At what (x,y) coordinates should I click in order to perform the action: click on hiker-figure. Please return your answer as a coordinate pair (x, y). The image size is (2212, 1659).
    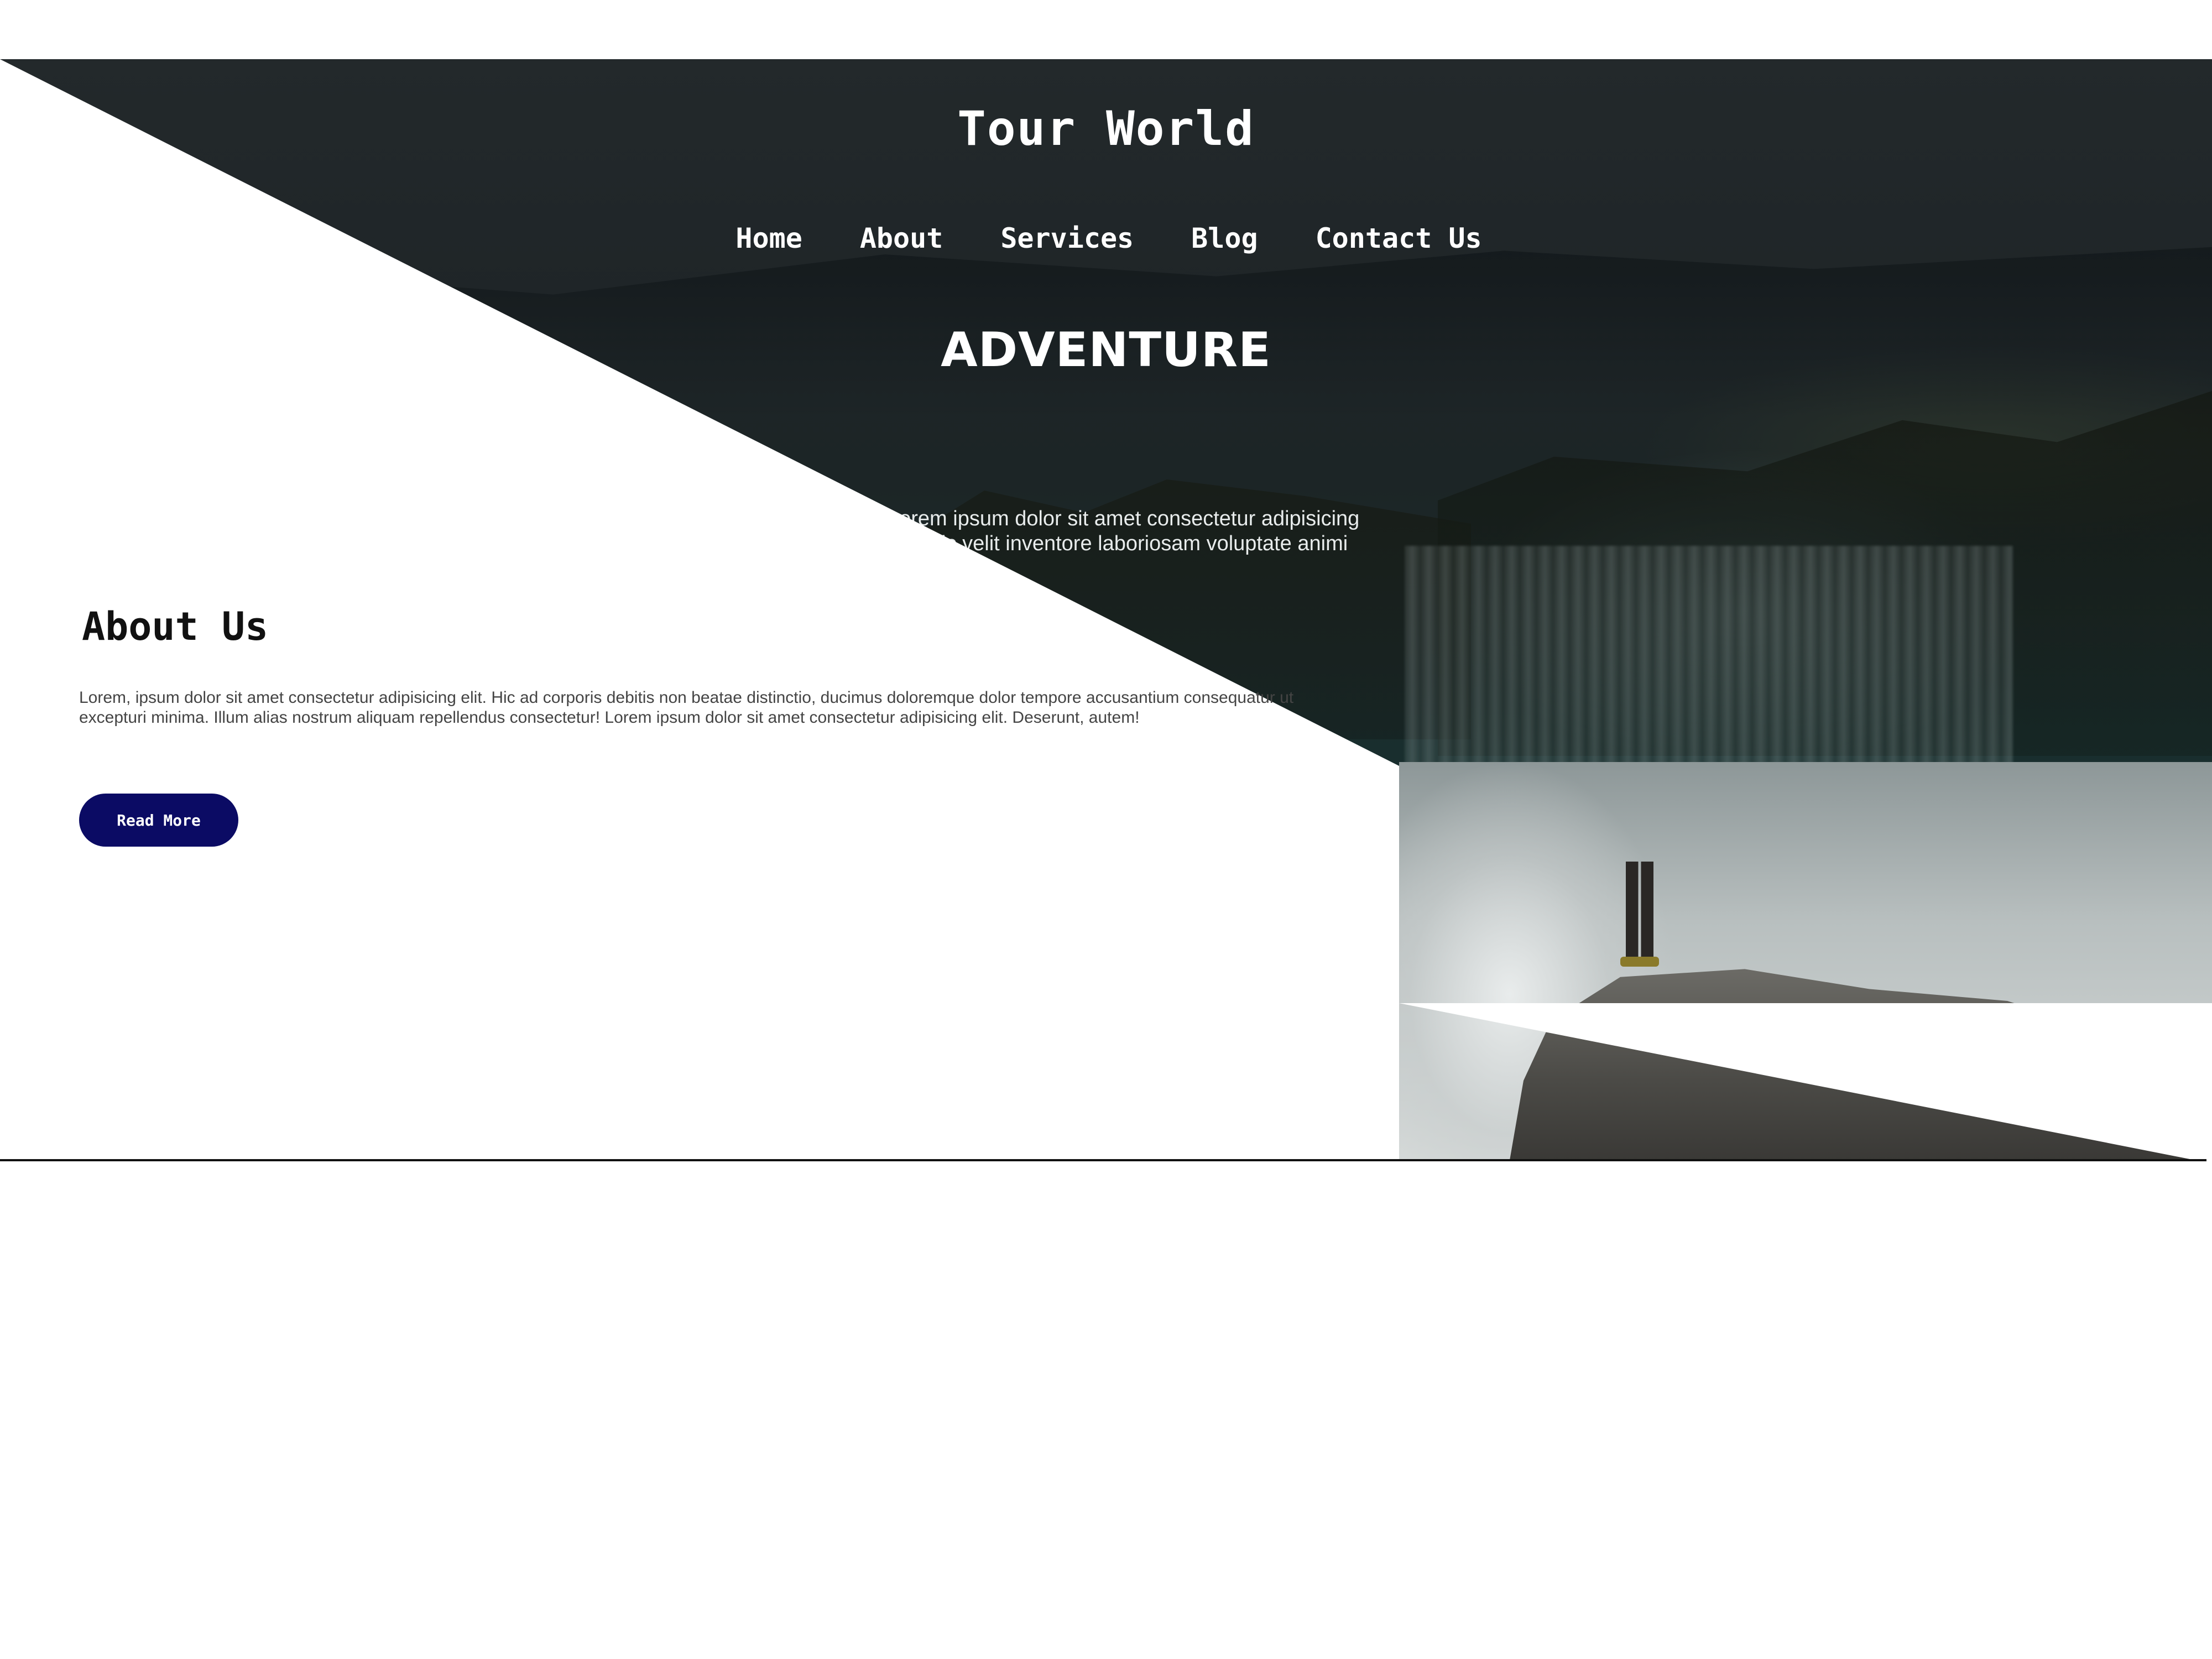
    Looking at the image, I should click on (1640, 917).